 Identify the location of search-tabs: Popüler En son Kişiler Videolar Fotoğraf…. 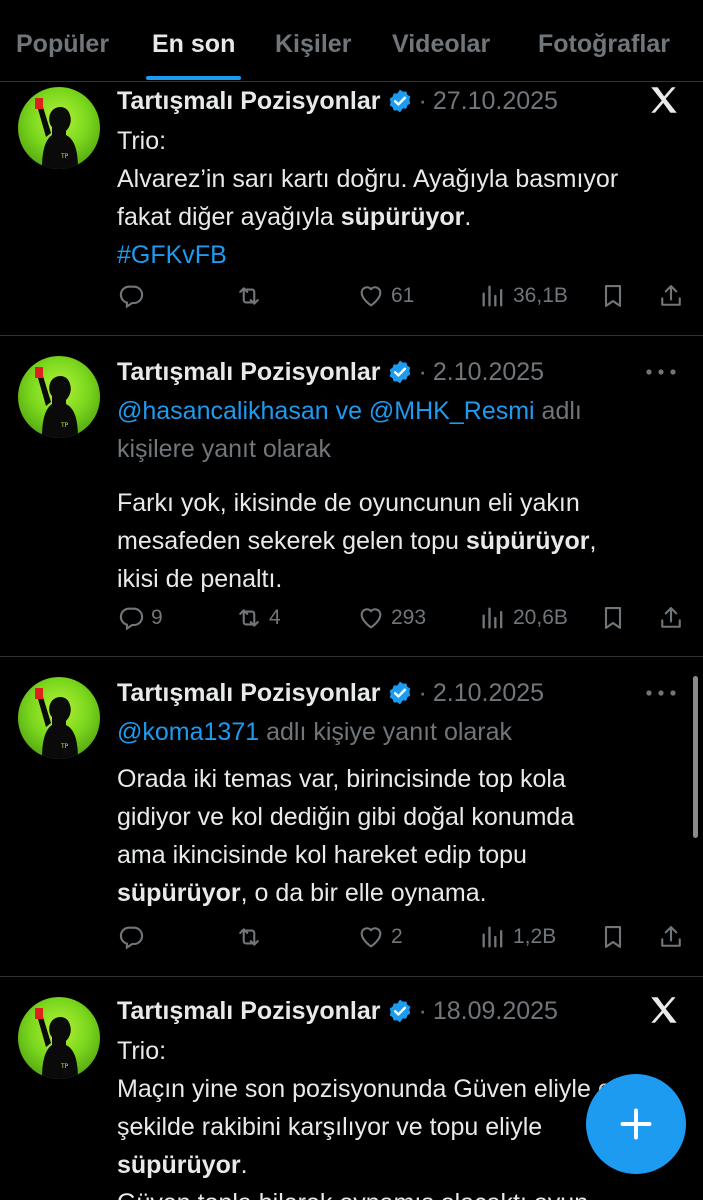
(351, 41).